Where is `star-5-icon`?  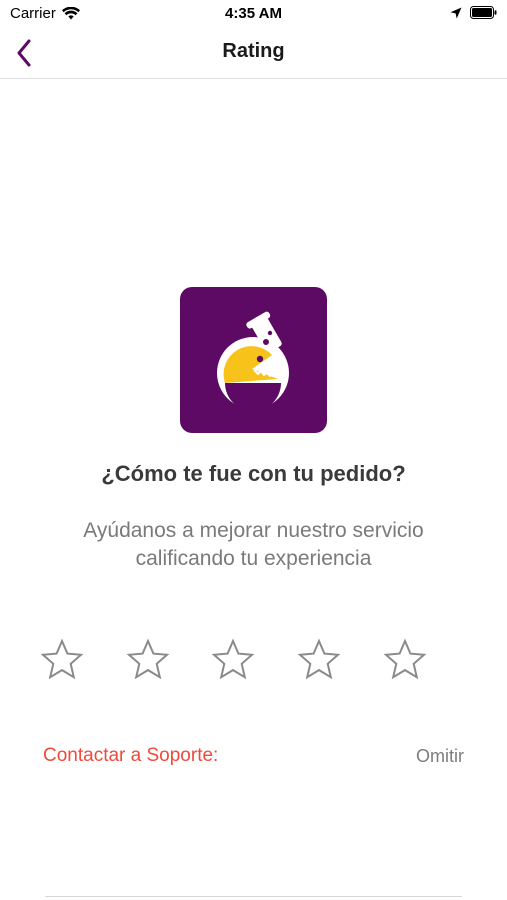 star-5-icon is located at coordinates (405, 660).